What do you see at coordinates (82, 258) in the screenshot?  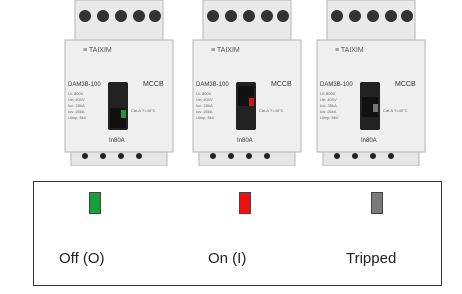 I see `off-label: Off (O)` at bounding box center [82, 258].